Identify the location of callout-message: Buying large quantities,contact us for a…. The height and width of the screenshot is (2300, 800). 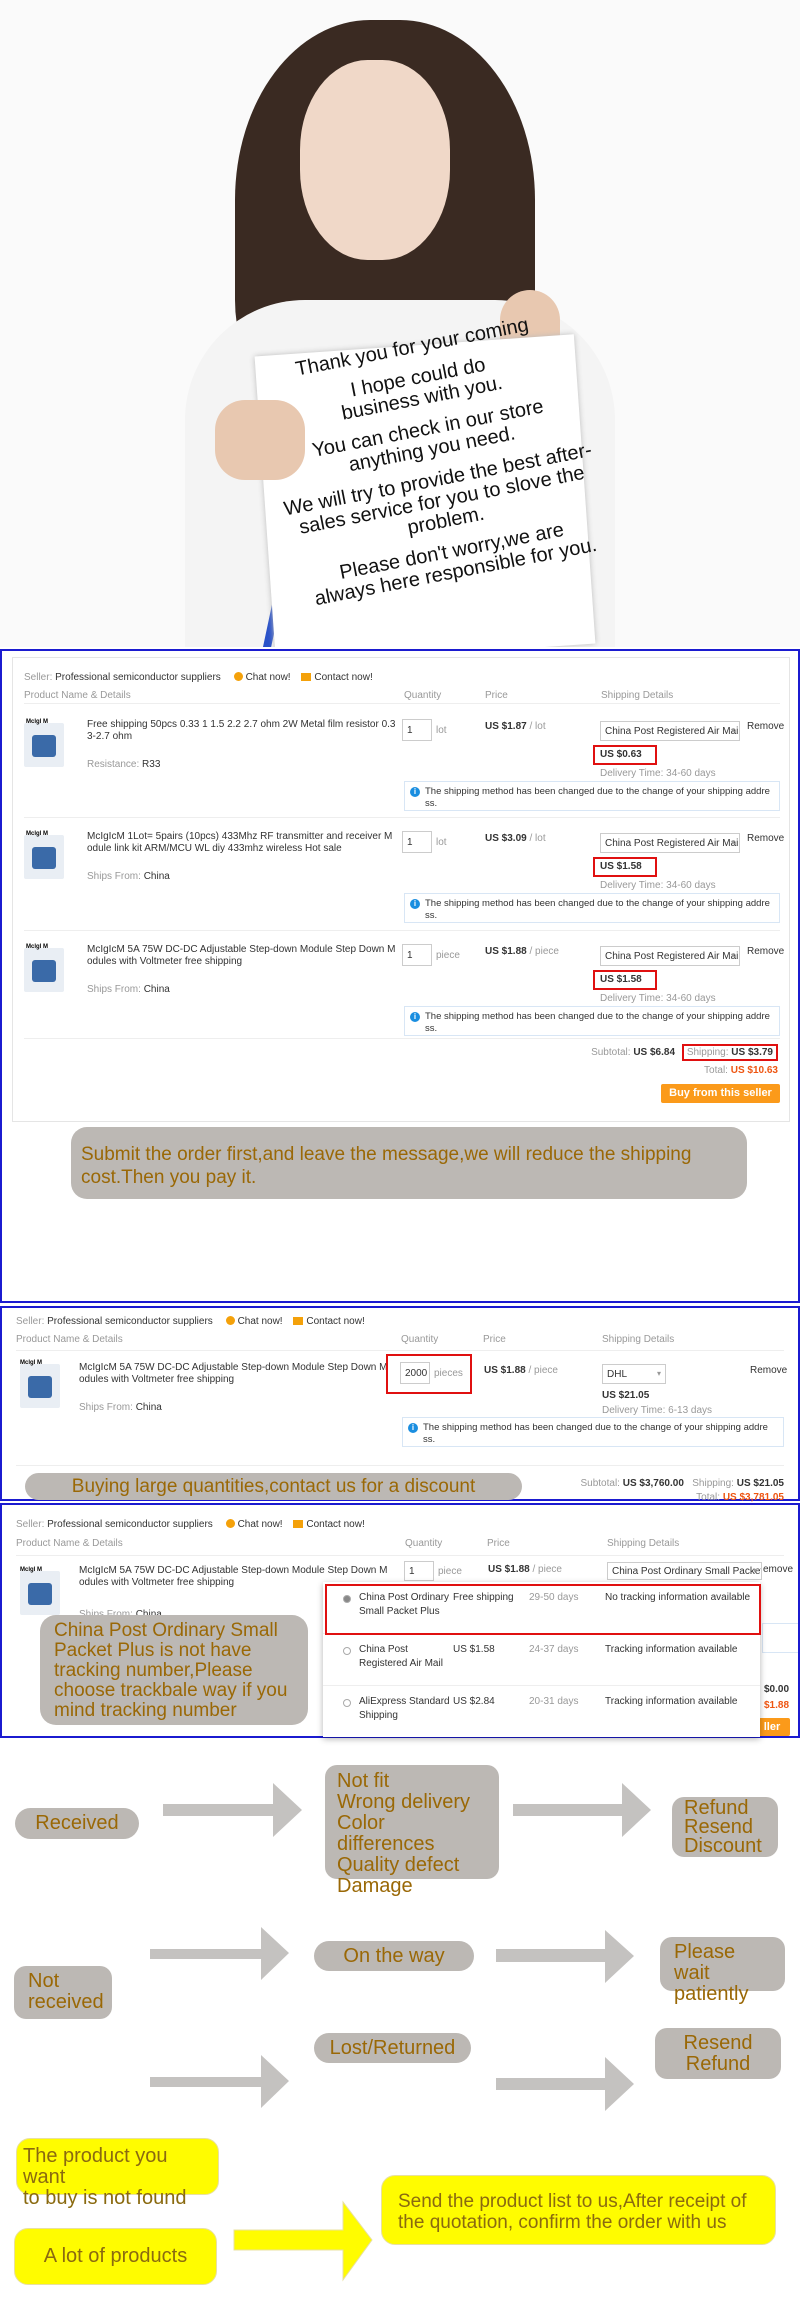
(273, 1486).